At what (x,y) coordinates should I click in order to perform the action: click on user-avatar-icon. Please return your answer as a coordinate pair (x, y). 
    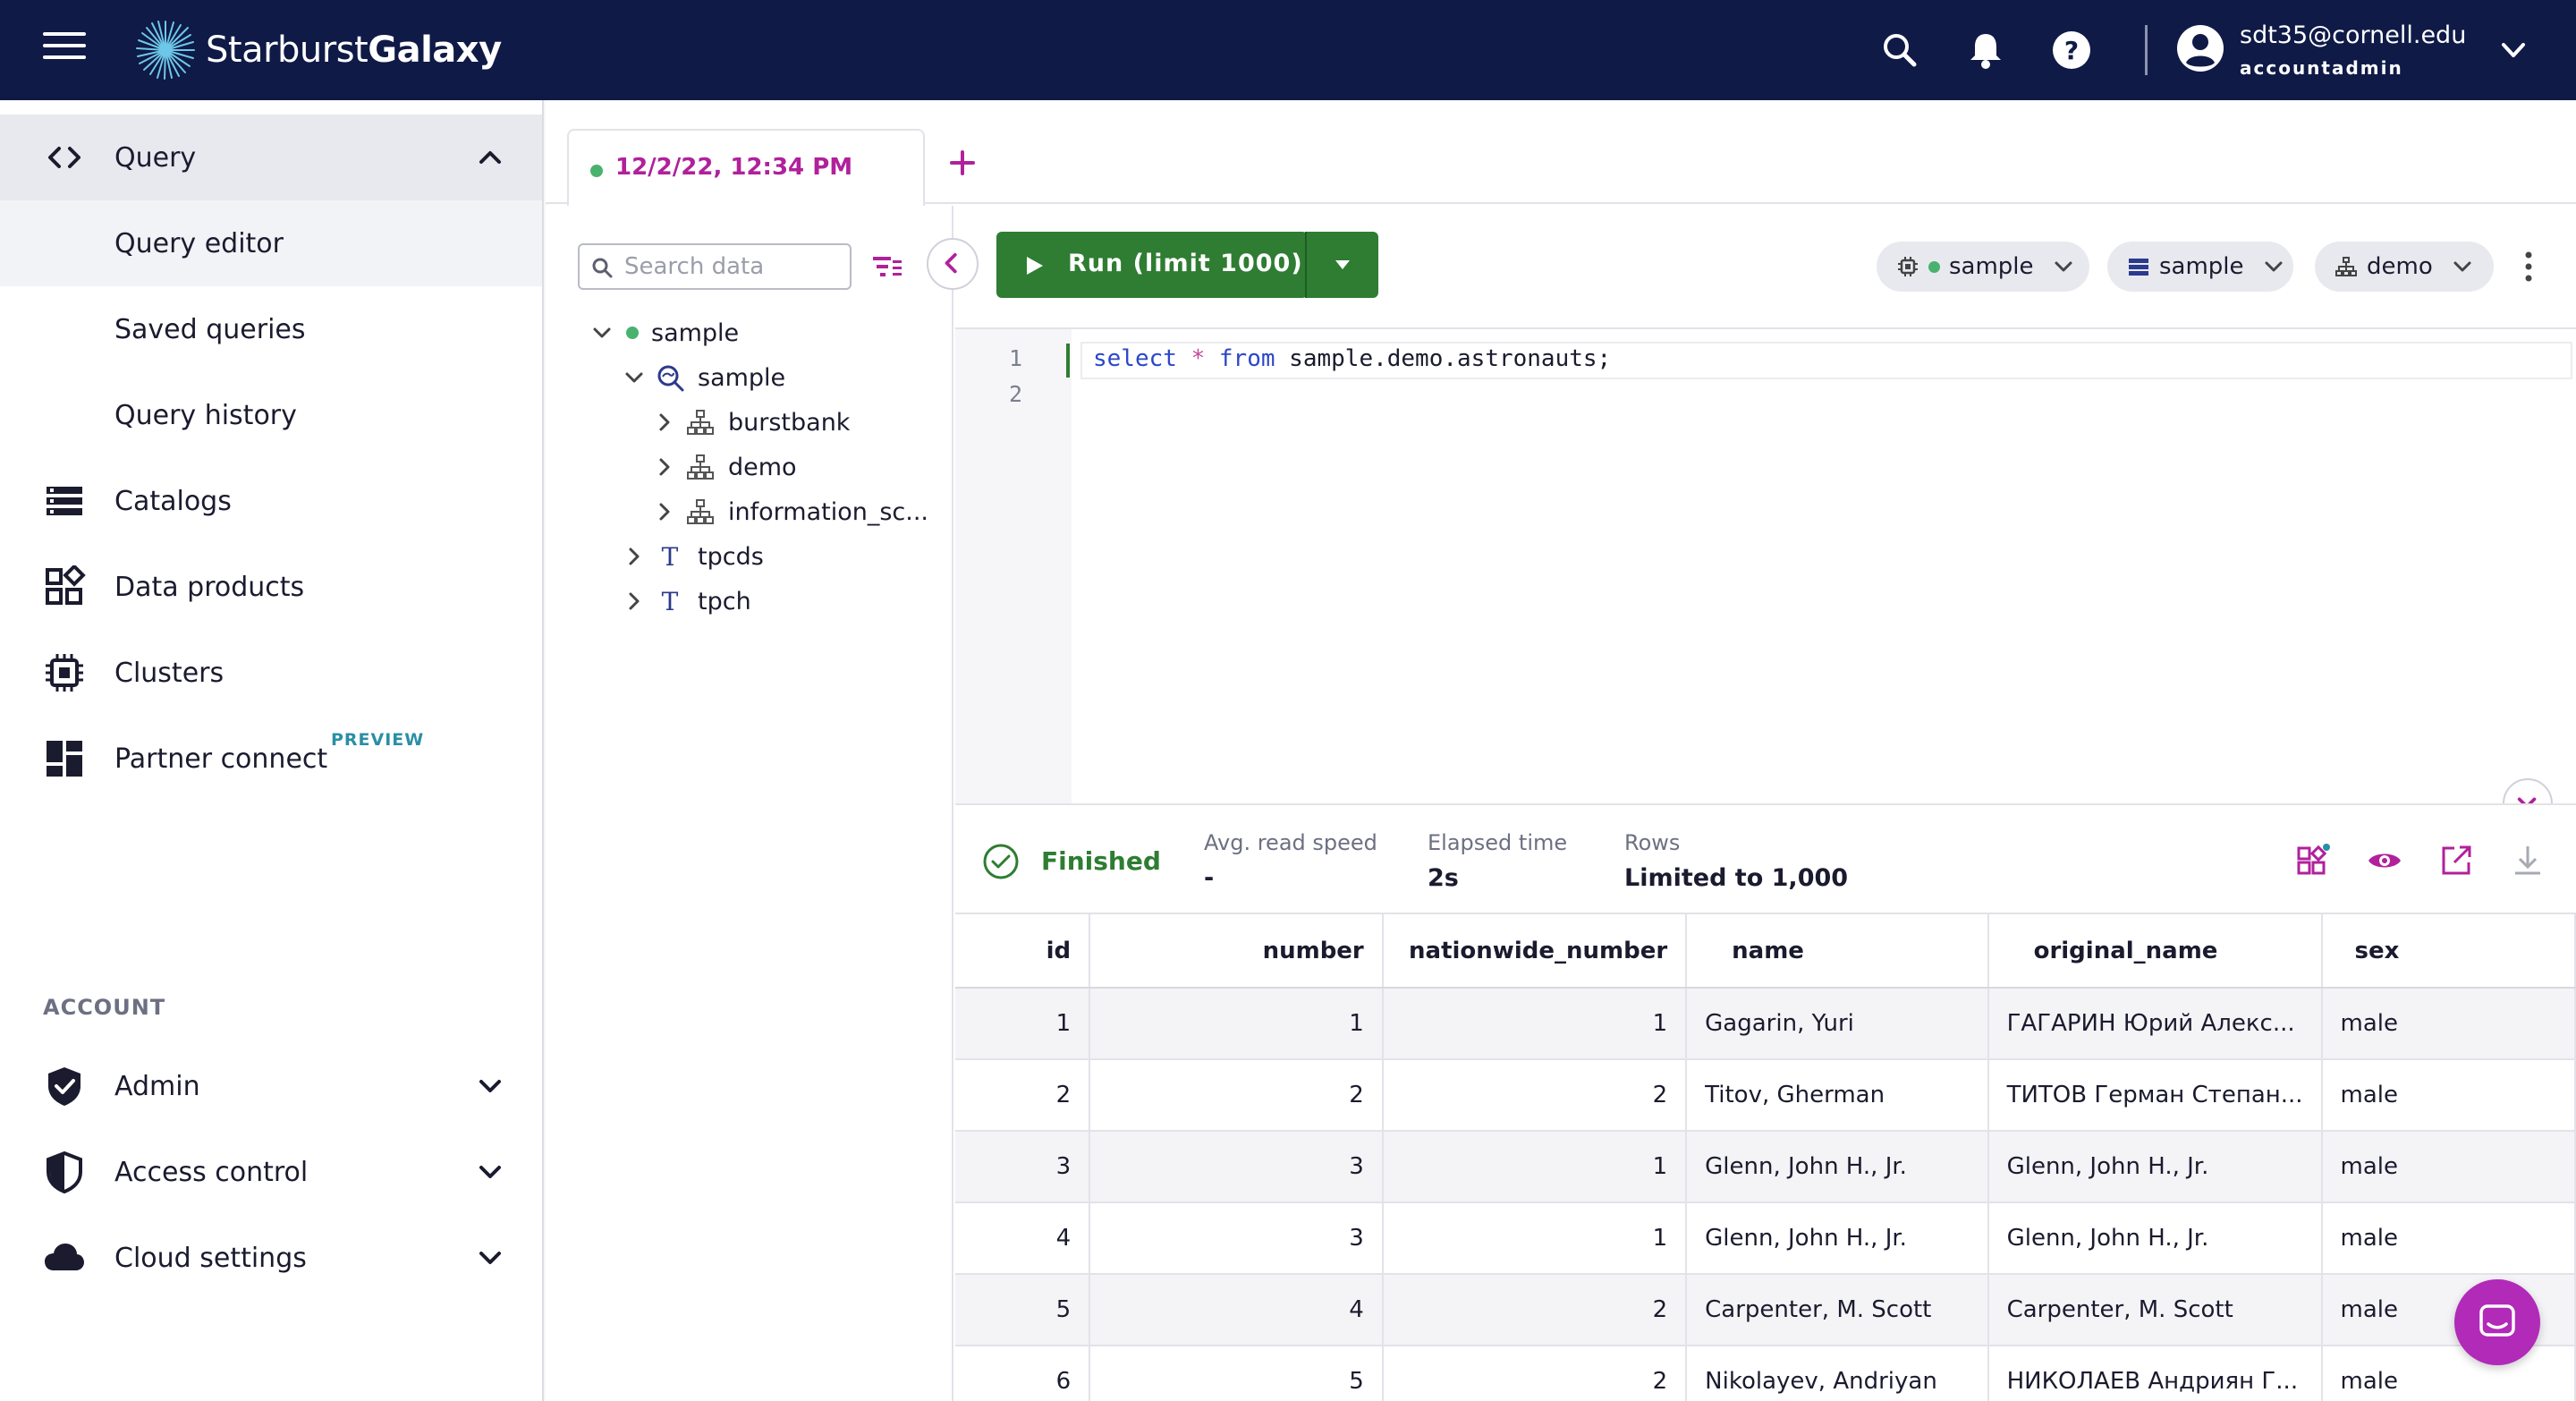
    Looking at the image, I should click on (2200, 48).